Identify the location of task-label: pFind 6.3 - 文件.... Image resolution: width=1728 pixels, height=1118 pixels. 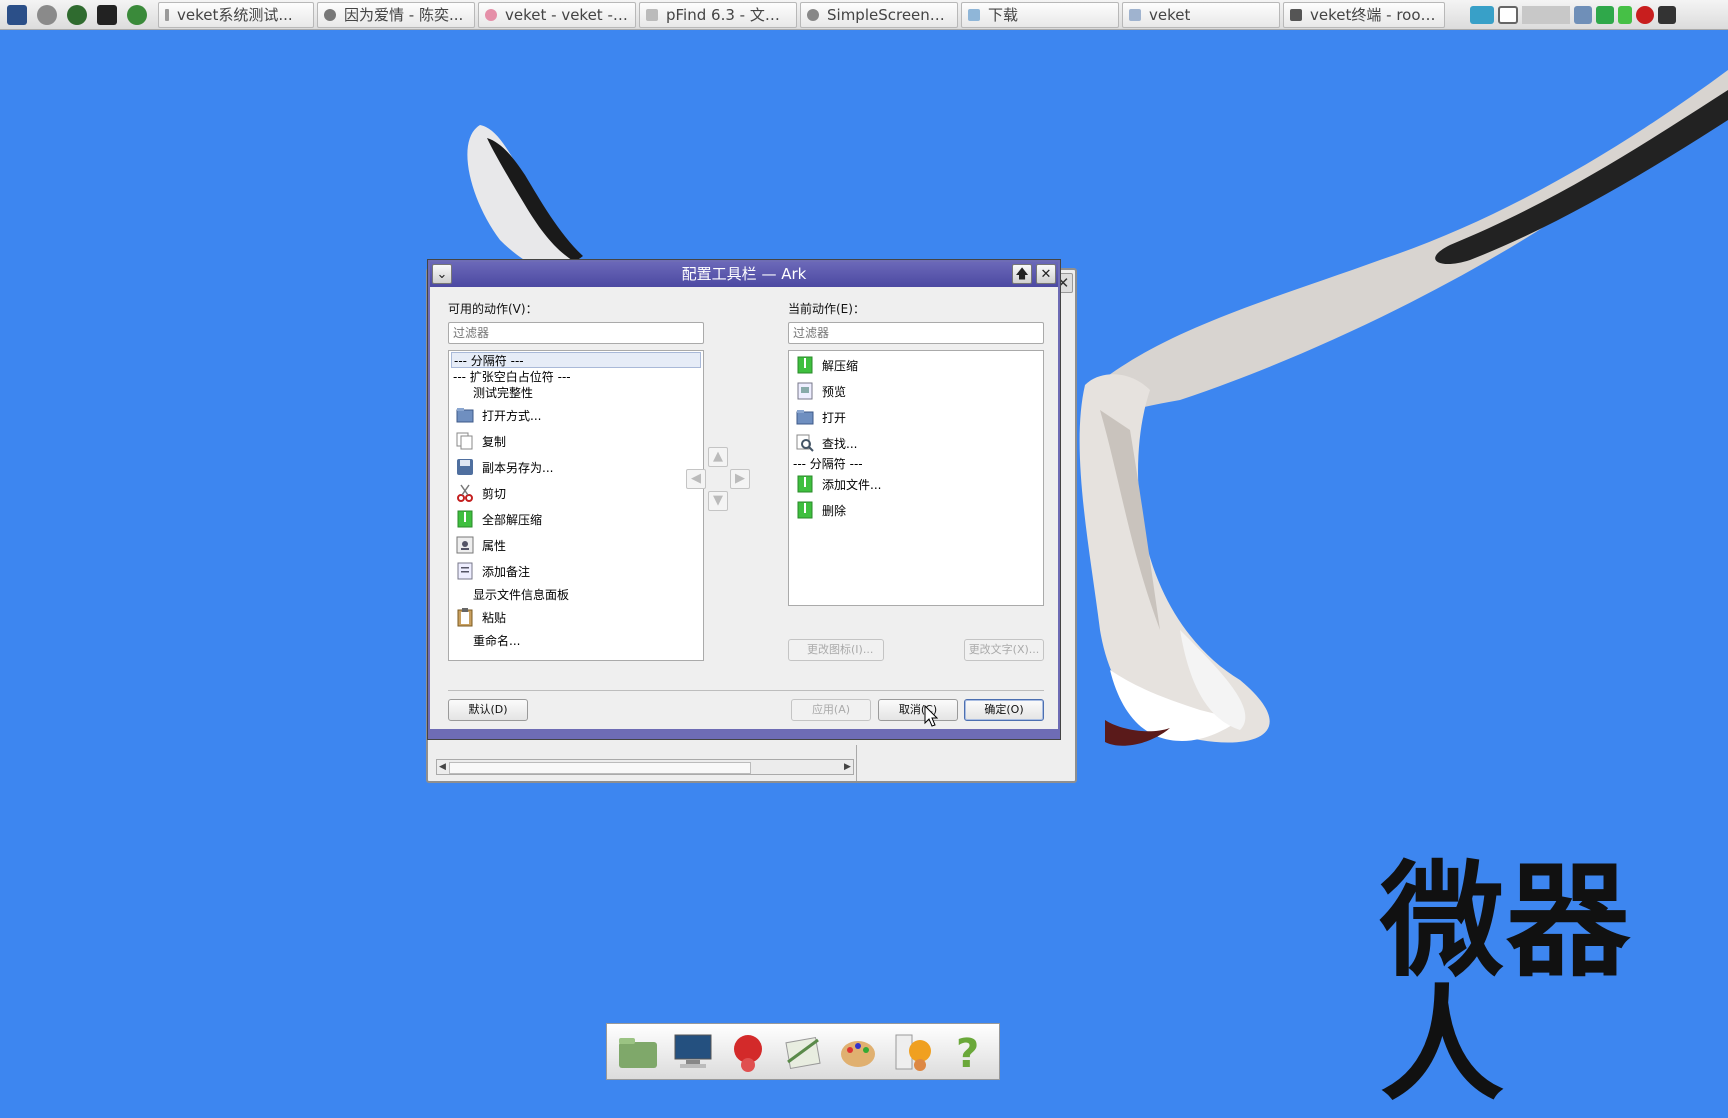
(728, 15).